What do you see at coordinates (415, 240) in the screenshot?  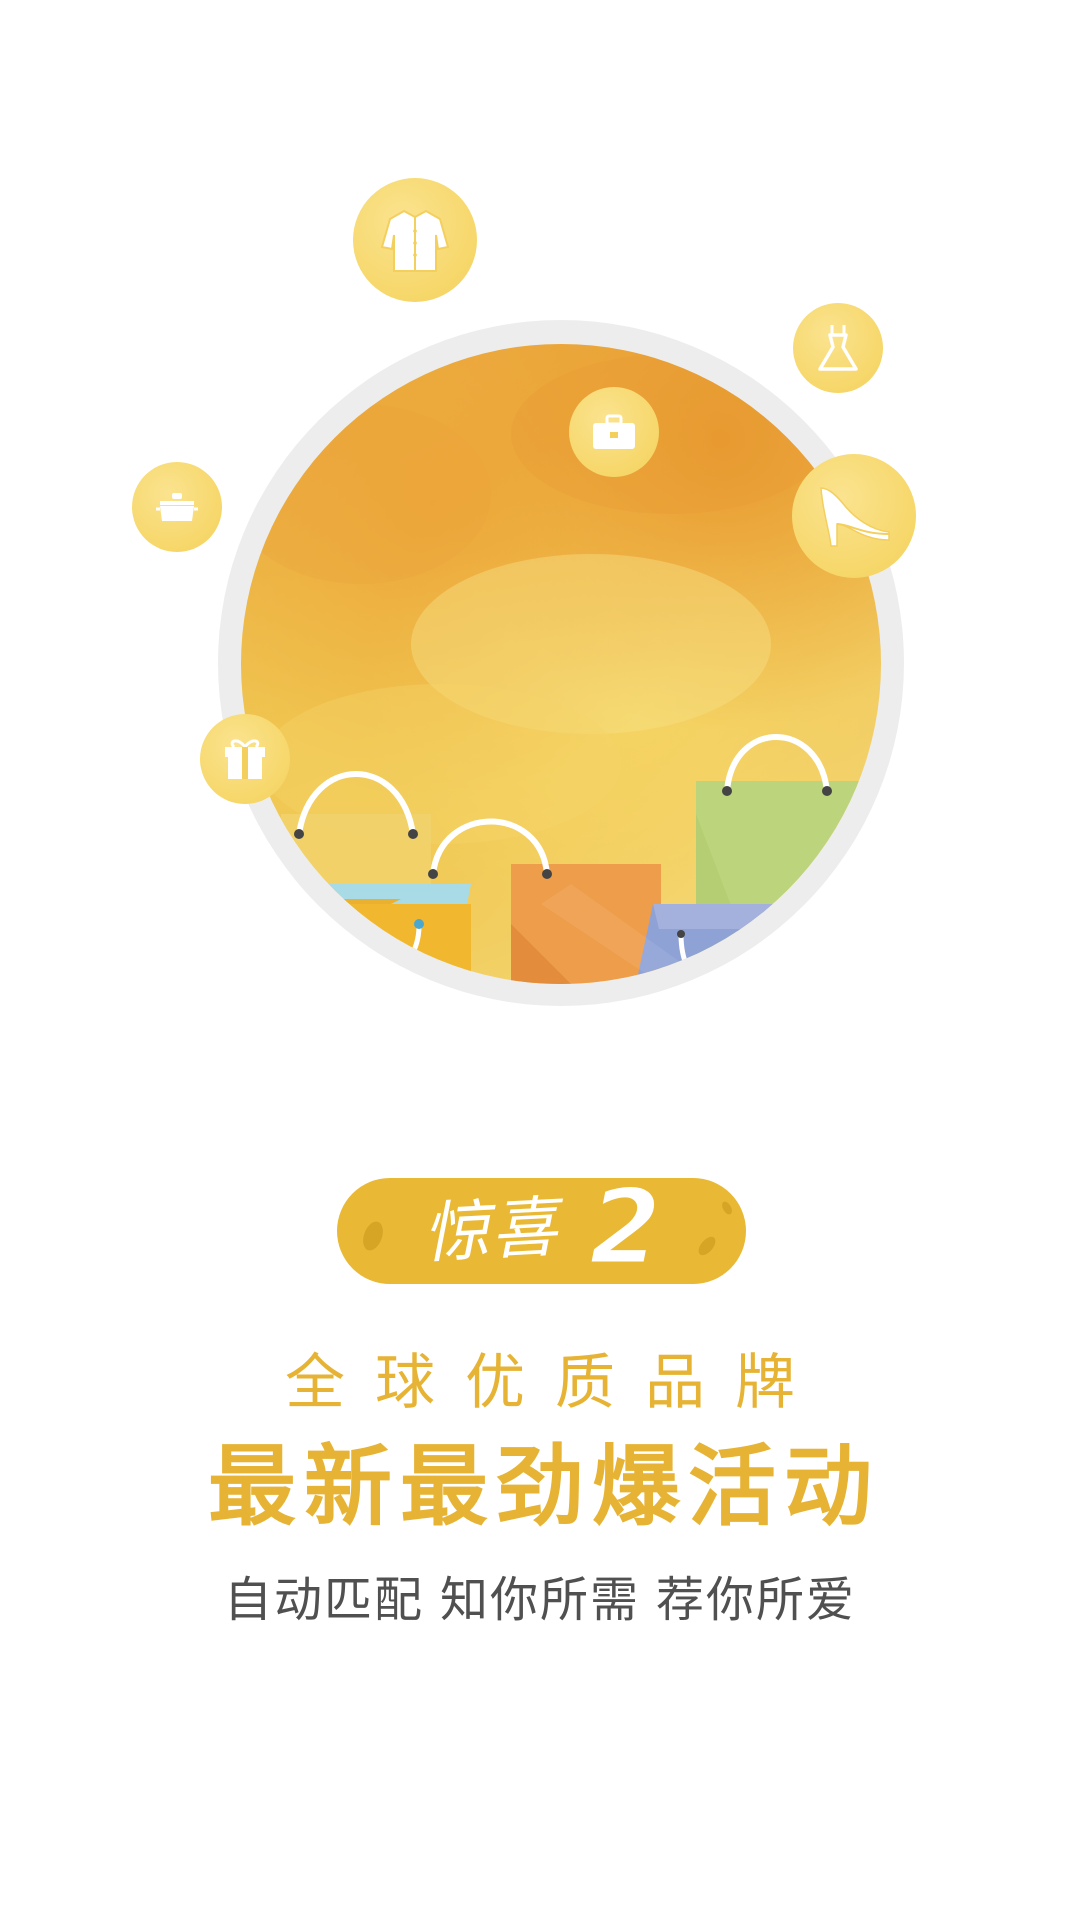 I see `shirt-icon` at bounding box center [415, 240].